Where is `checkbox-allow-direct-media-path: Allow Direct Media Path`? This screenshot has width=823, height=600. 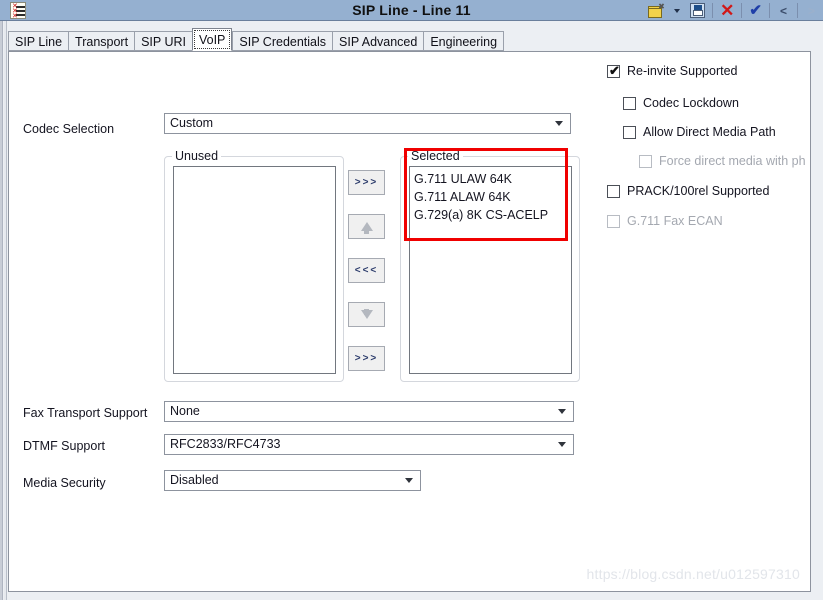 checkbox-allow-direct-media-path: Allow Direct Media Path is located at coordinates (699, 132).